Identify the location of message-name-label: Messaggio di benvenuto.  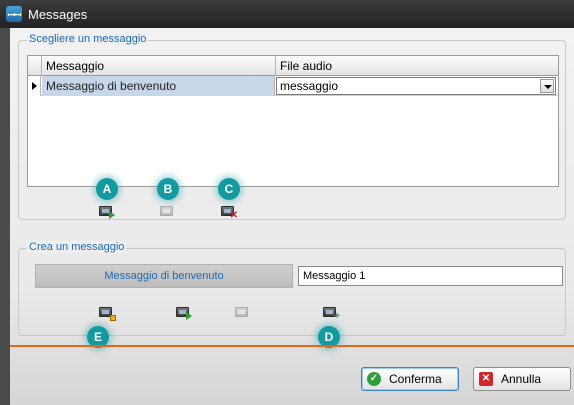
(164, 276).